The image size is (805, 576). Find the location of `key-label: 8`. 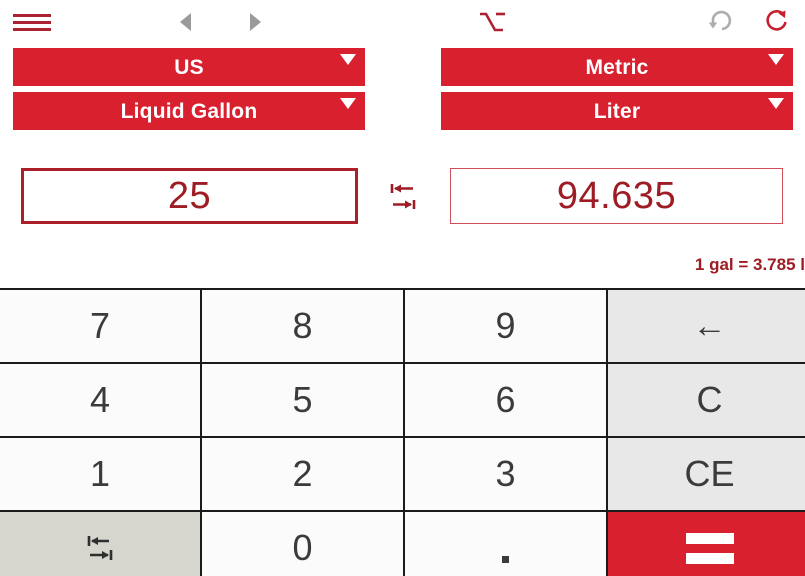

key-label: 8 is located at coordinates (302, 325).